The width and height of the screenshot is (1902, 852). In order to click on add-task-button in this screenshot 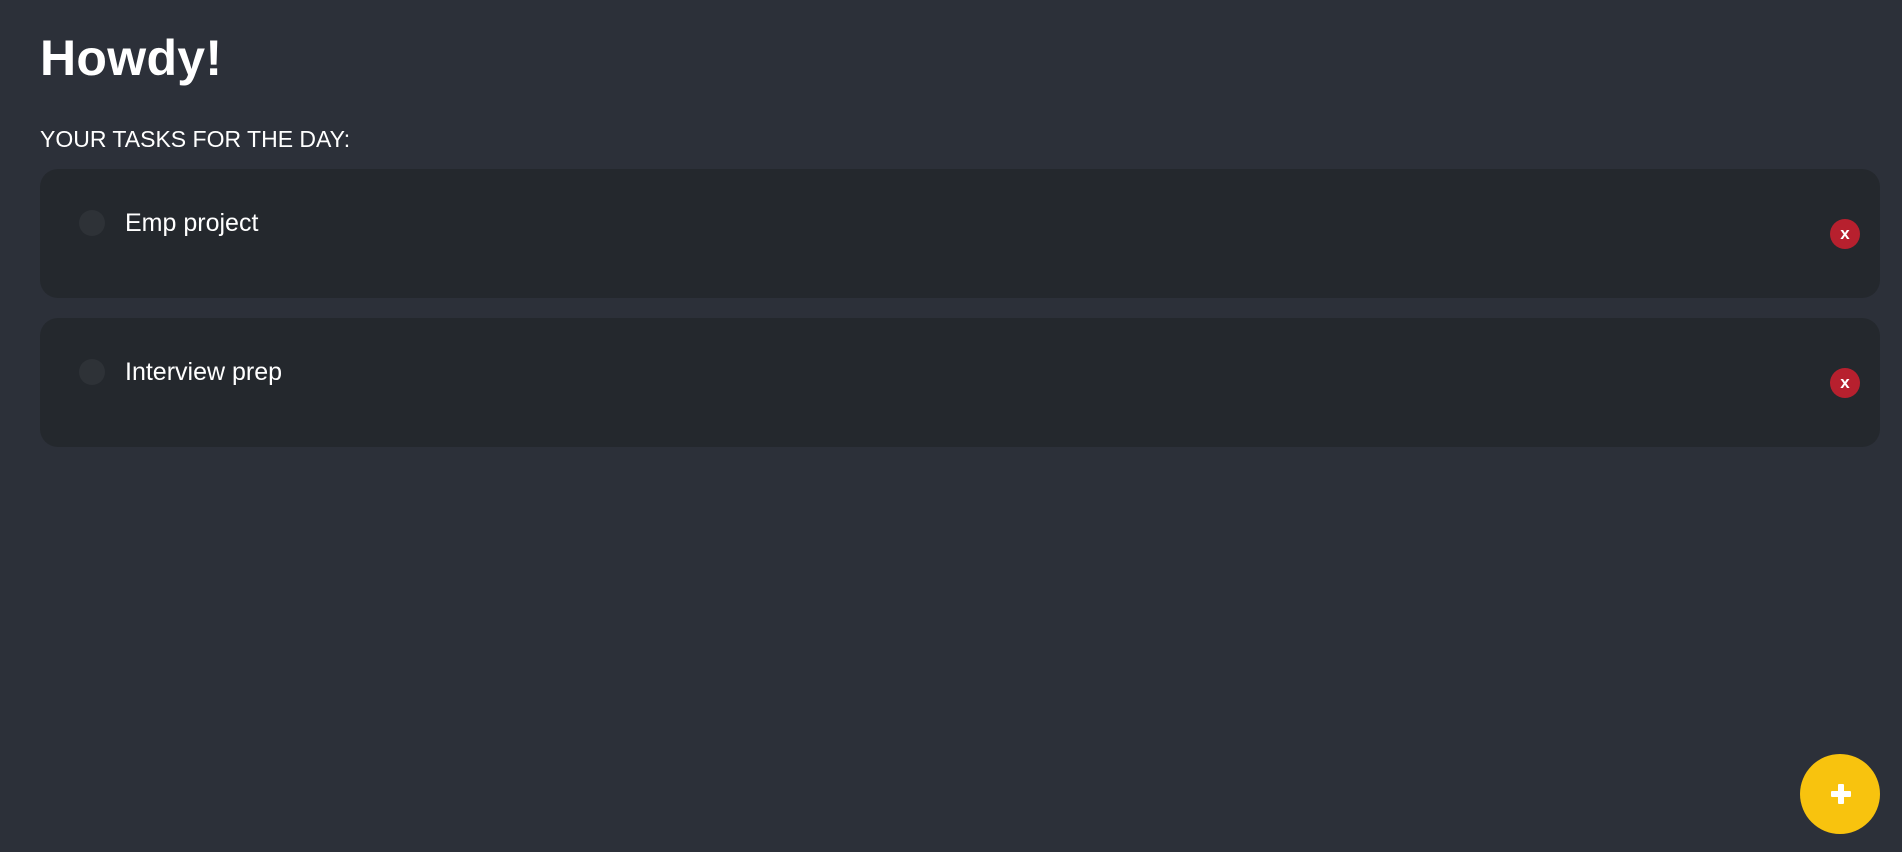, I will do `click(1840, 794)`.